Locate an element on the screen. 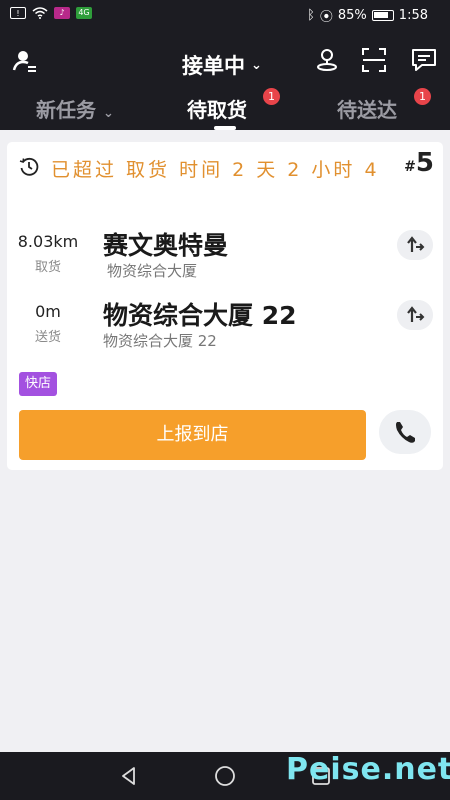 This screenshot has width=450, height=800. order-tabs: 新任务 ⌄ 待取货 1 待送达 1 is located at coordinates (225, 109).